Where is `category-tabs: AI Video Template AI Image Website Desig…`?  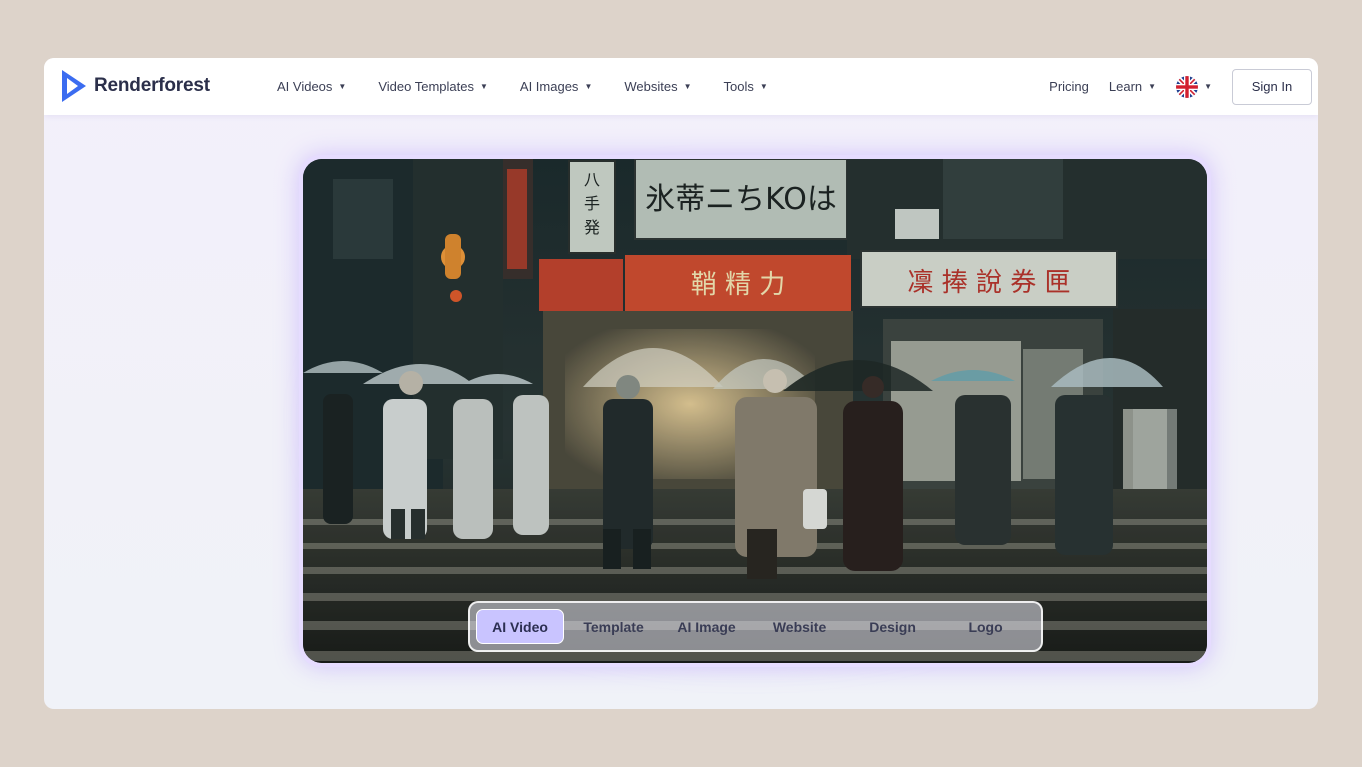 category-tabs: AI Video Template AI Image Website Desig… is located at coordinates (755, 626).